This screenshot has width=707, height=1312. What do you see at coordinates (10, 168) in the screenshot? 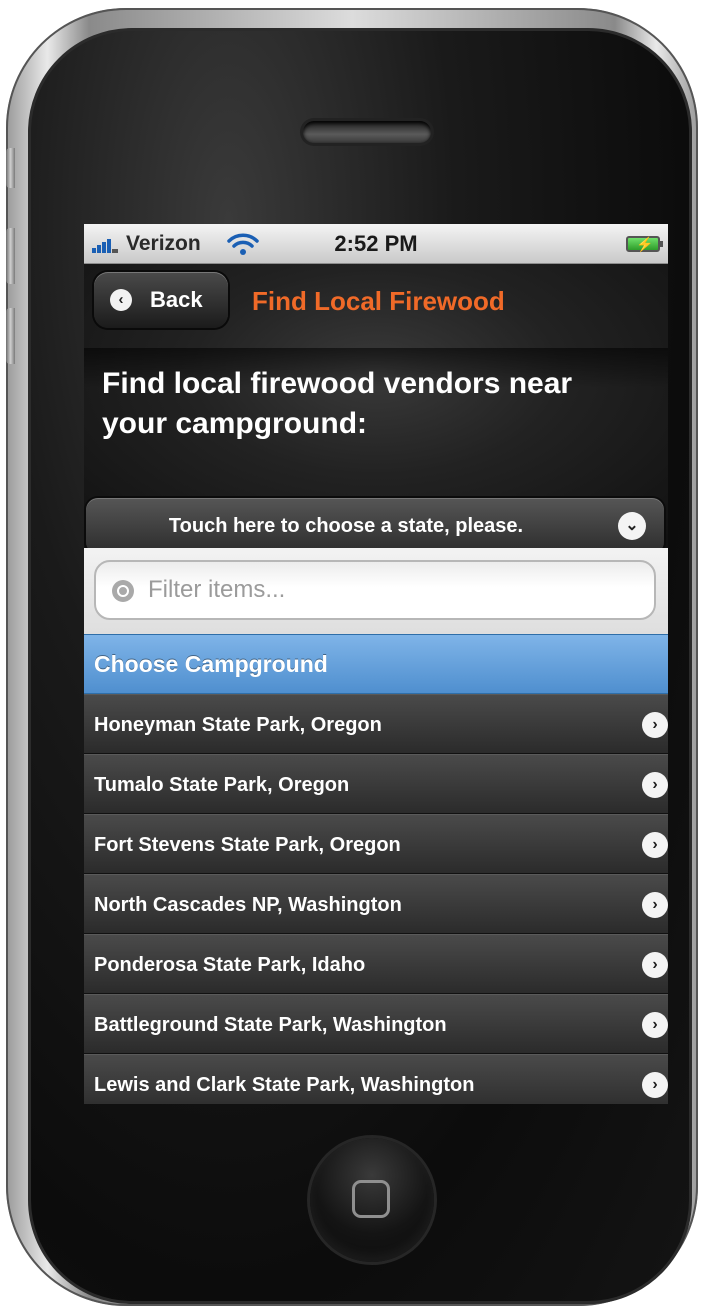
I see `mute-switch` at bounding box center [10, 168].